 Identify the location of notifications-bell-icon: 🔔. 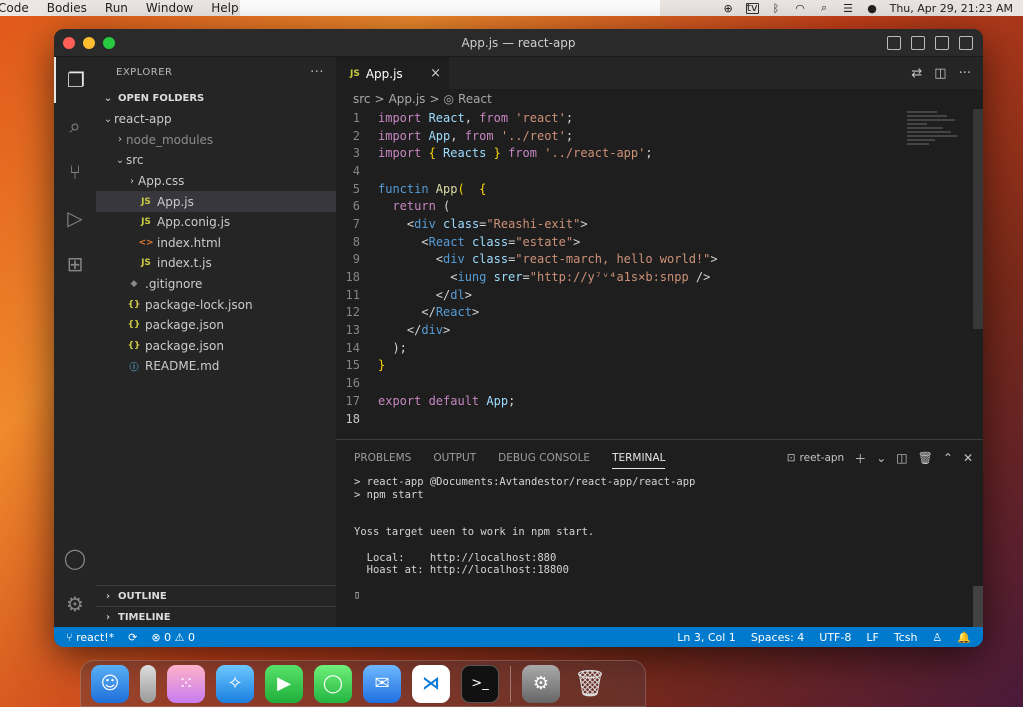
(964, 637).